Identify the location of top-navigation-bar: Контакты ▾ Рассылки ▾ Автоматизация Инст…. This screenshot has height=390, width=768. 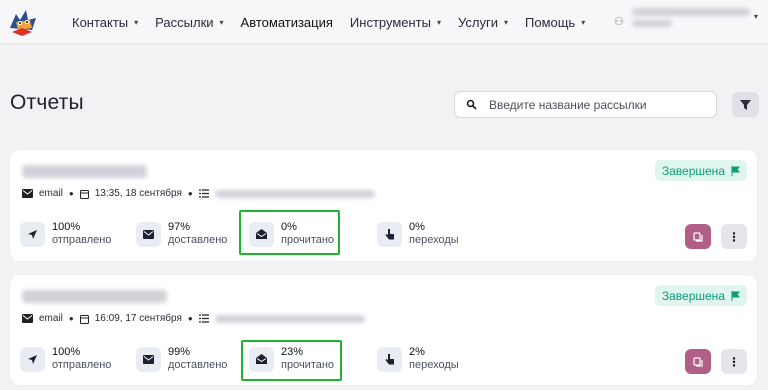
(384, 22).